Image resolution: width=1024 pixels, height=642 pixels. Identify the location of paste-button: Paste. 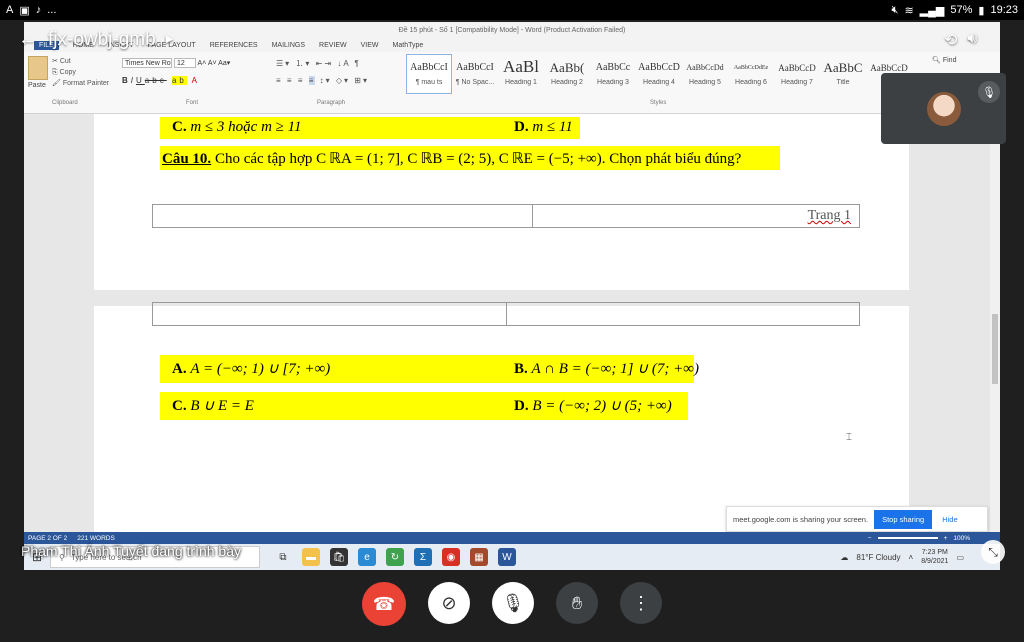
(38, 72).